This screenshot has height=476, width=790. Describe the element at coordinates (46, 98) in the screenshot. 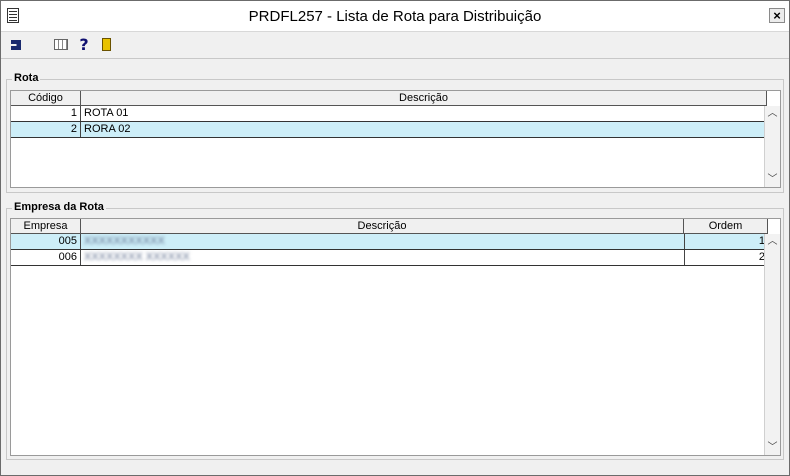

I see `column-header-codigo: Código` at that location.